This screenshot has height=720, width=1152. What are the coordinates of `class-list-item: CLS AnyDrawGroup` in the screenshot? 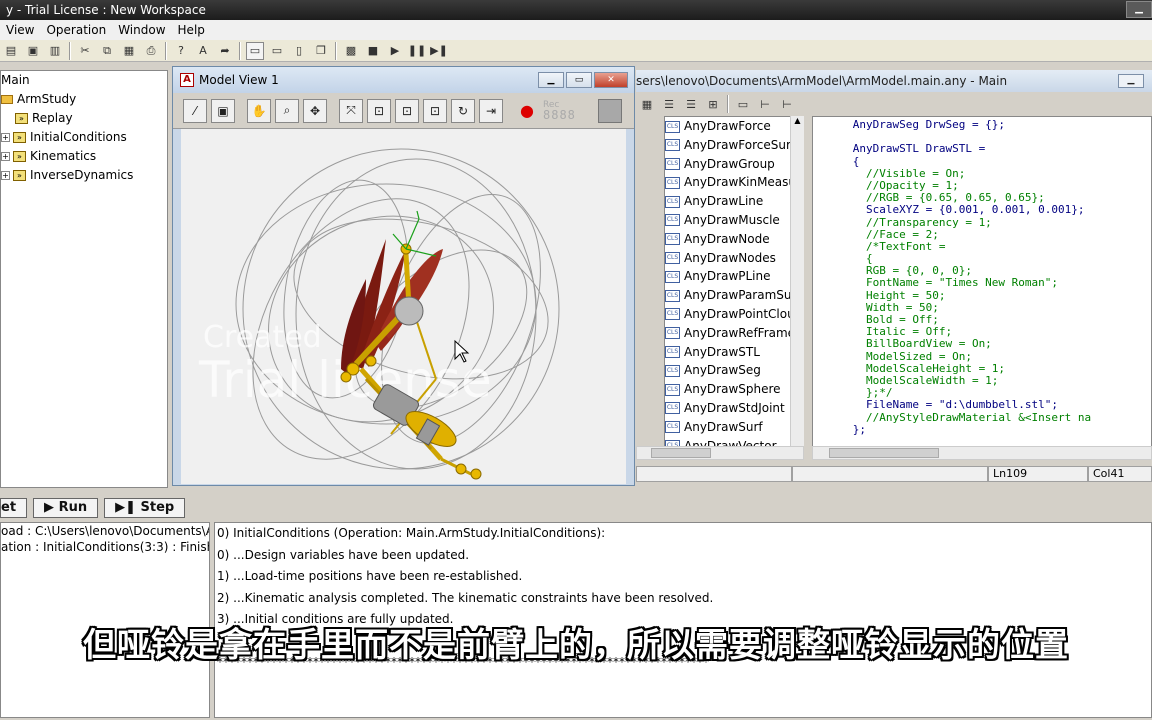 It's located at (734, 164).